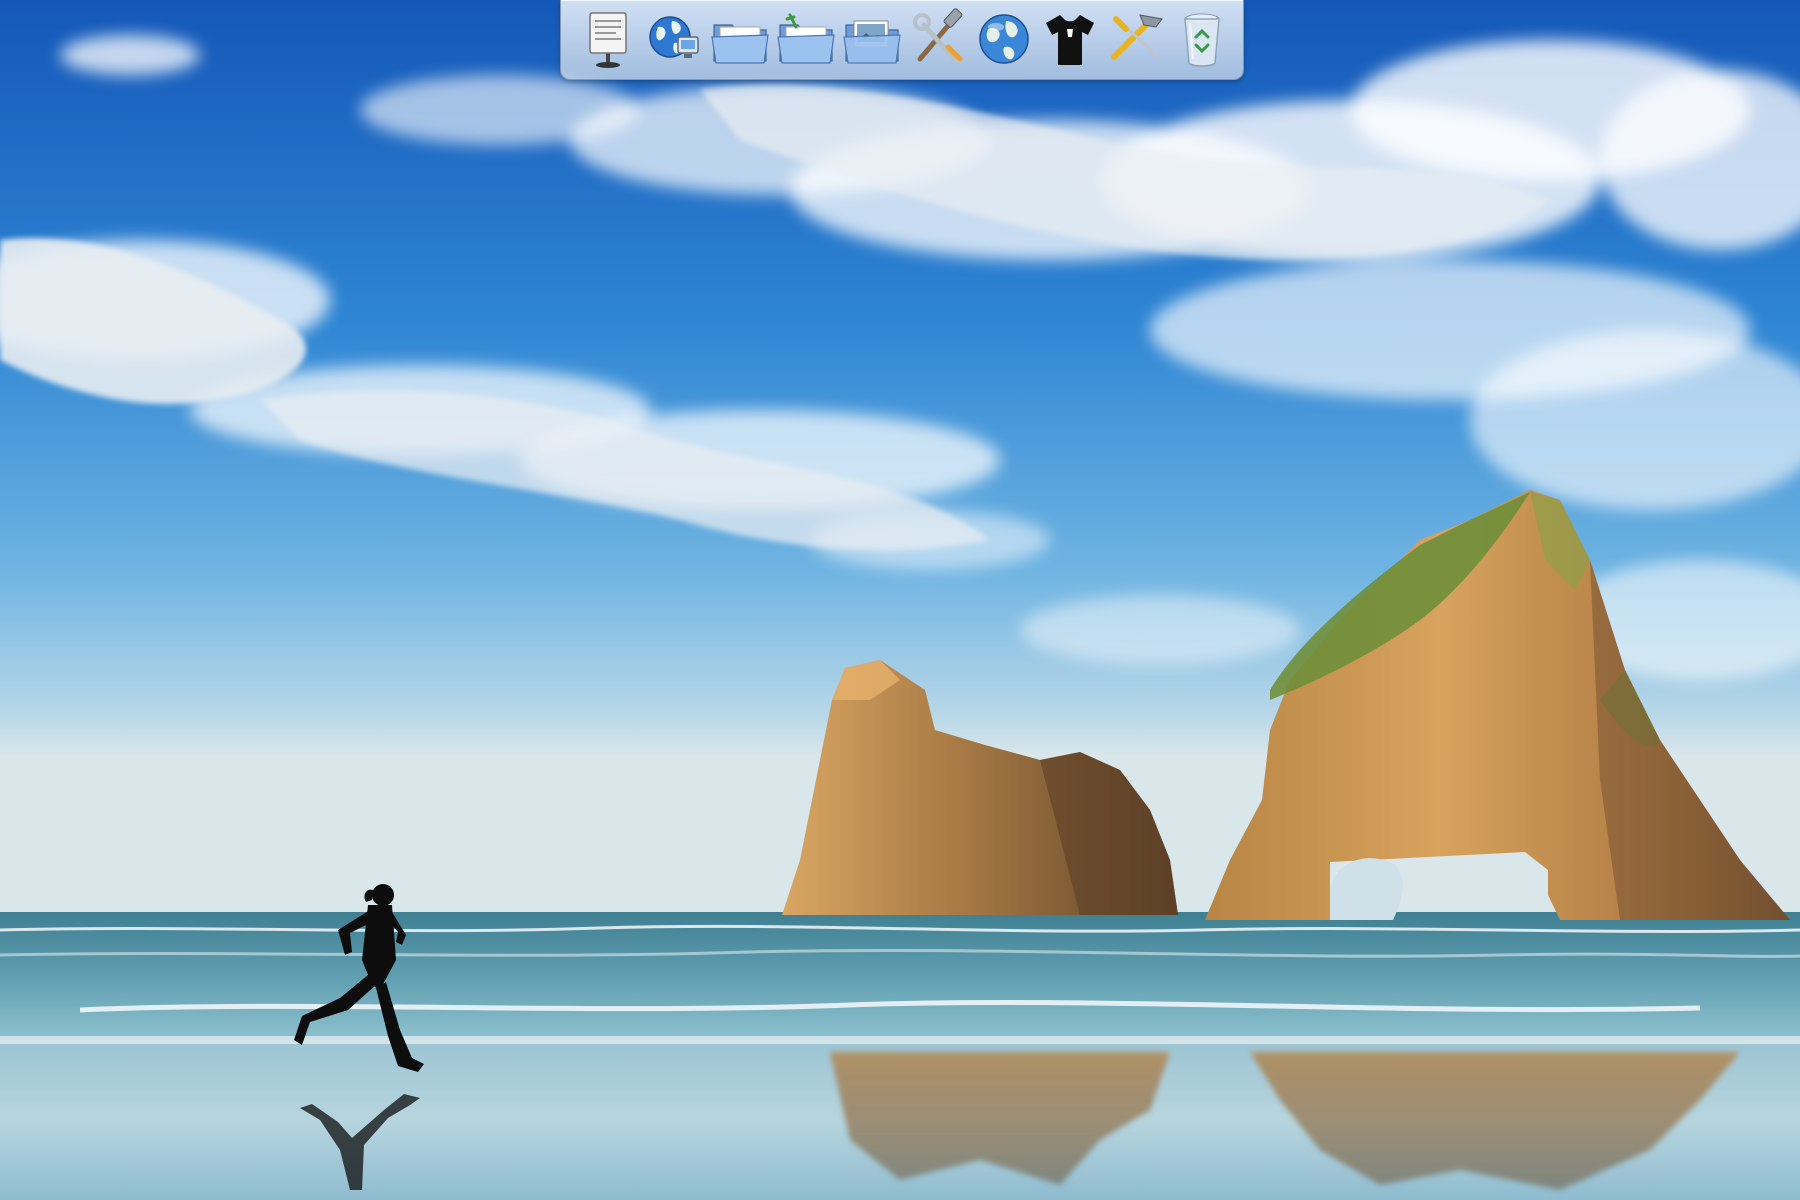 This screenshot has height=1200, width=1800. I want to click on dock-item-documents, so click(608, 39).